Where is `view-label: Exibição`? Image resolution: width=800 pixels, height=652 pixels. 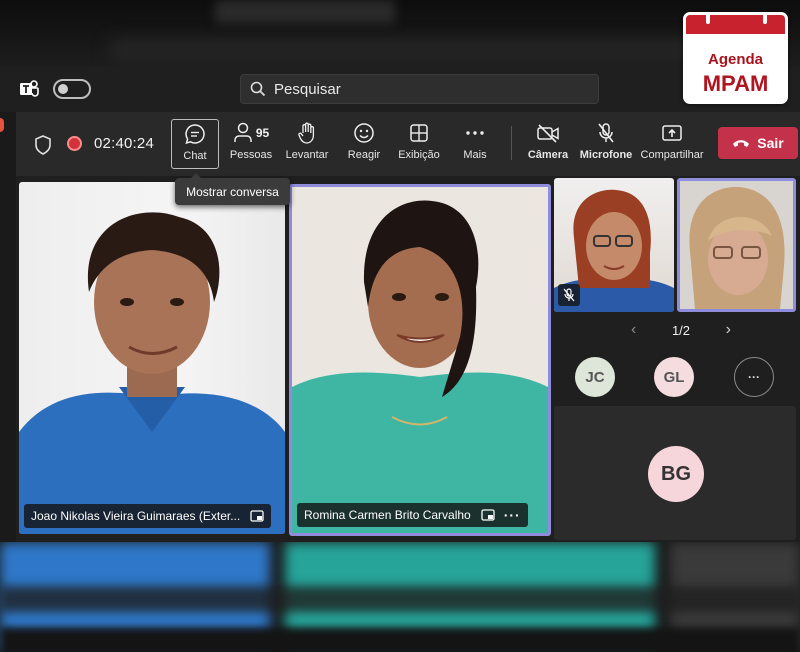
view-label: Exibição is located at coordinates (419, 155).